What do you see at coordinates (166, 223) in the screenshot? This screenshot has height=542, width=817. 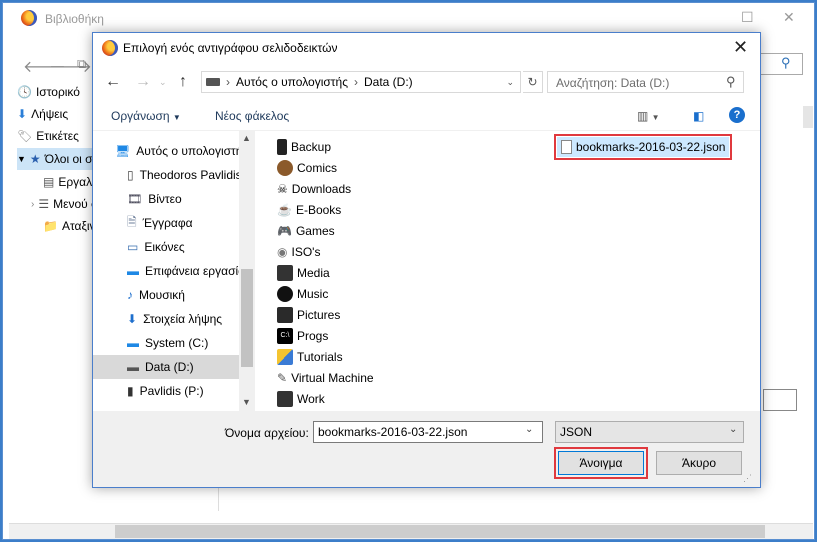 I see `nav-documents: 🗎 Έγγραφα` at bounding box center [166, 223].